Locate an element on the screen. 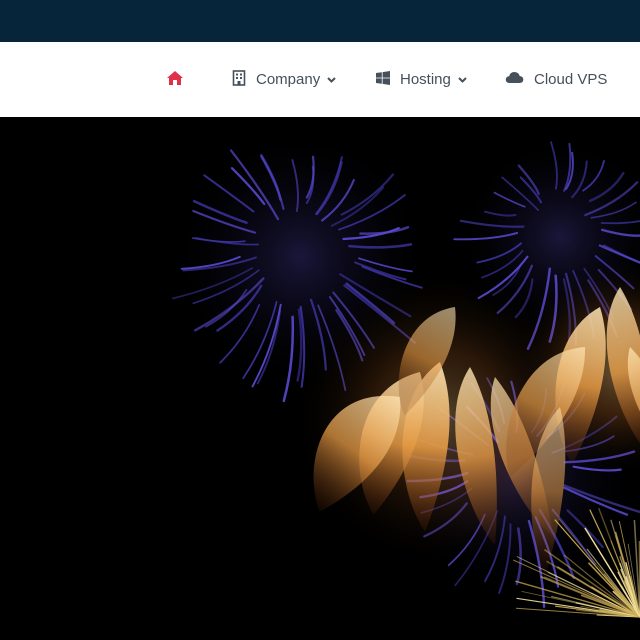  nav-home-link is located at coordinates (175, 79).